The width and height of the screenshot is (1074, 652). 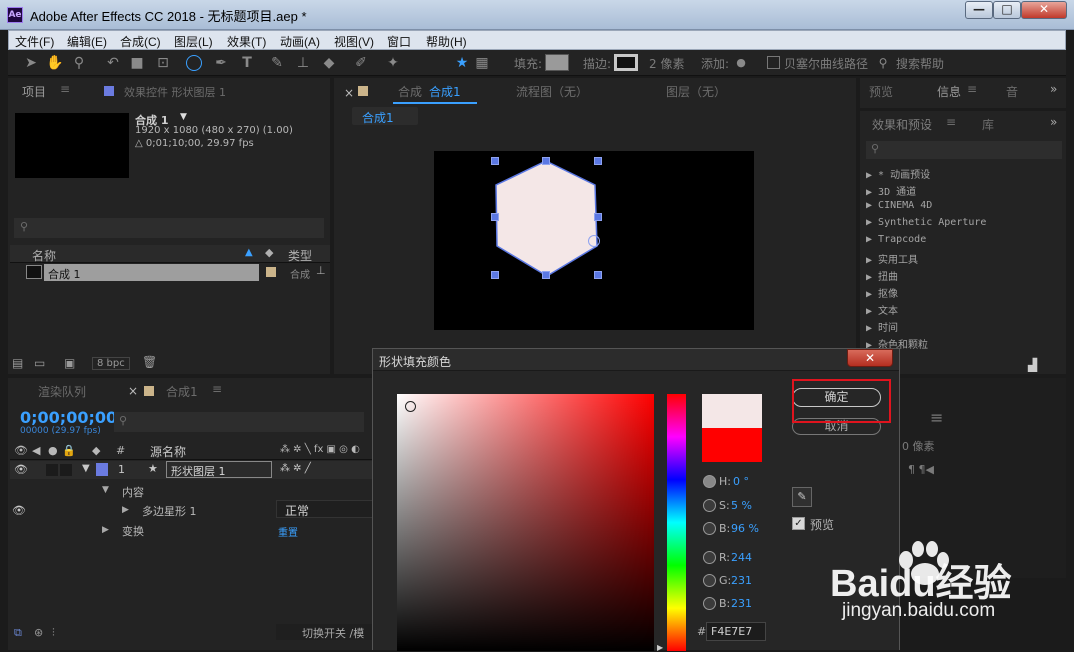 What do you see at coordinates (741, 603) in the screenshot?
I see `blue-value: 231` at bounding box center [741, 603].